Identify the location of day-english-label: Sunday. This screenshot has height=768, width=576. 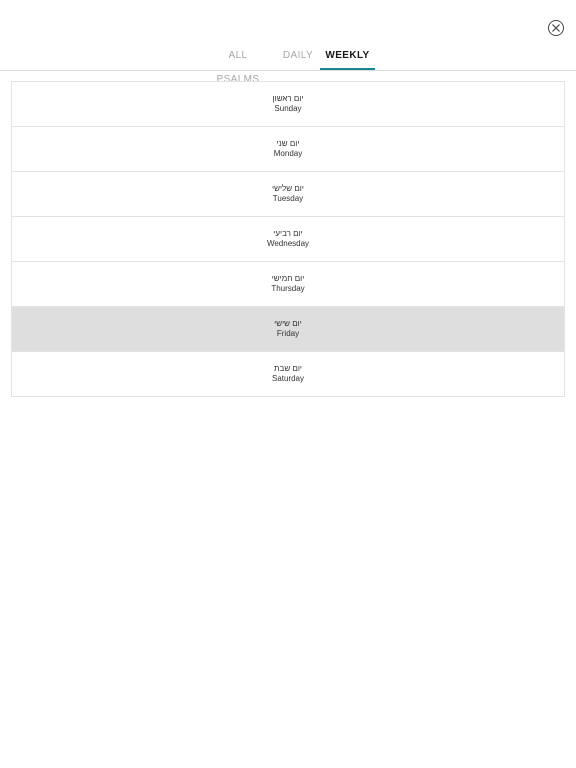
(288, 108).